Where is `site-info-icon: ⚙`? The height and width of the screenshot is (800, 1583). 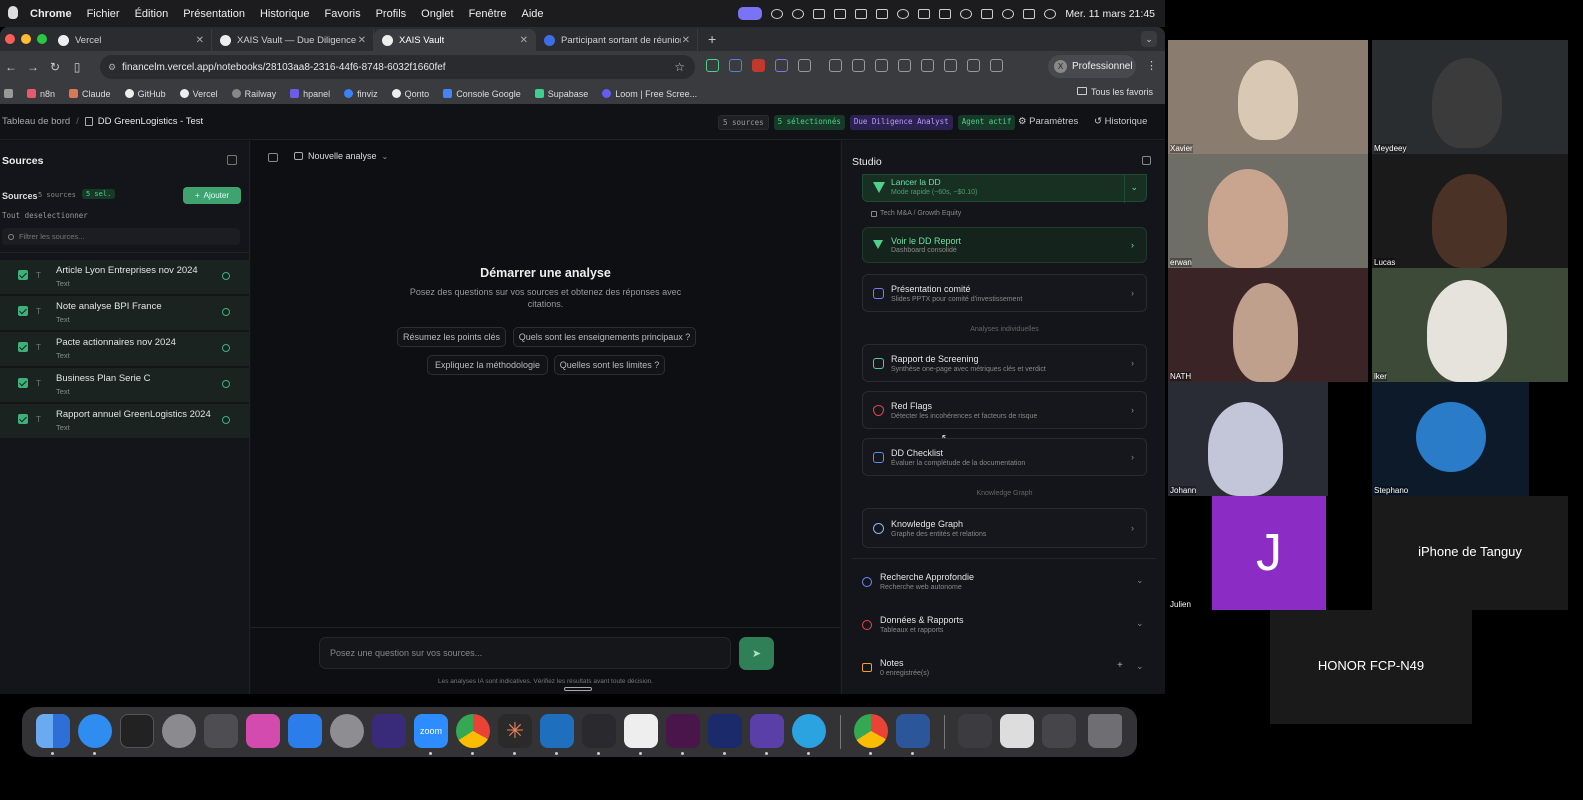
site-info-icon: ⚙ is located at coordinates (112, 67).